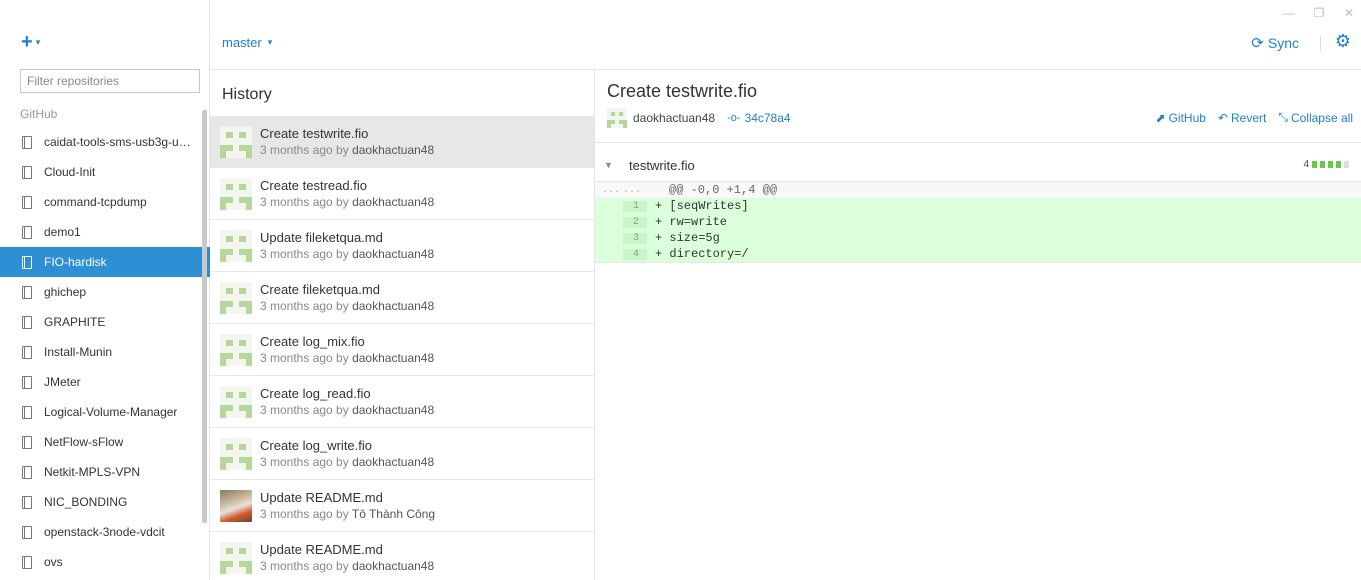 This screenshot has width=1361, height=580. What do you see at coordinates (105, 322) in the screenshot?
I see `repository-item: GRAPHITE` at bounding box center [105, 322].